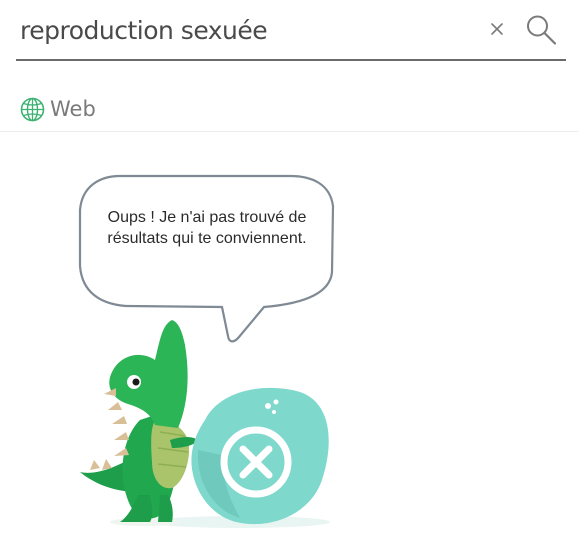  I want to click on tab-web-label: Web, so click(73, 109).